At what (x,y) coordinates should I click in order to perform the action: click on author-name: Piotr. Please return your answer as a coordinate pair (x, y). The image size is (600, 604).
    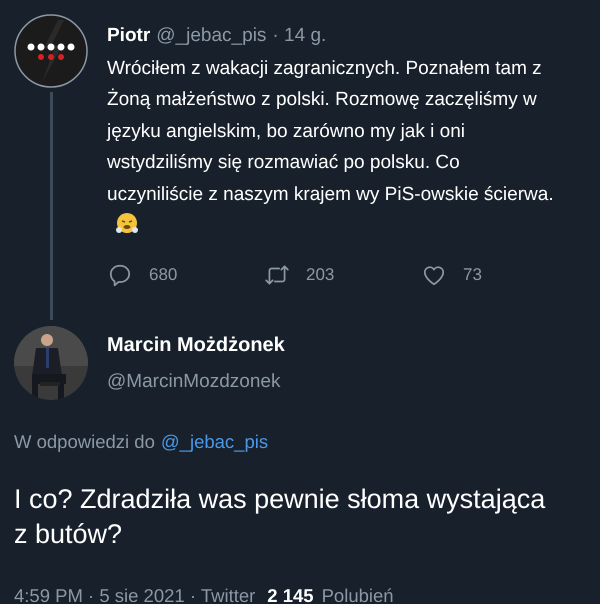
    Looking at the image, I should click on (128, 36).